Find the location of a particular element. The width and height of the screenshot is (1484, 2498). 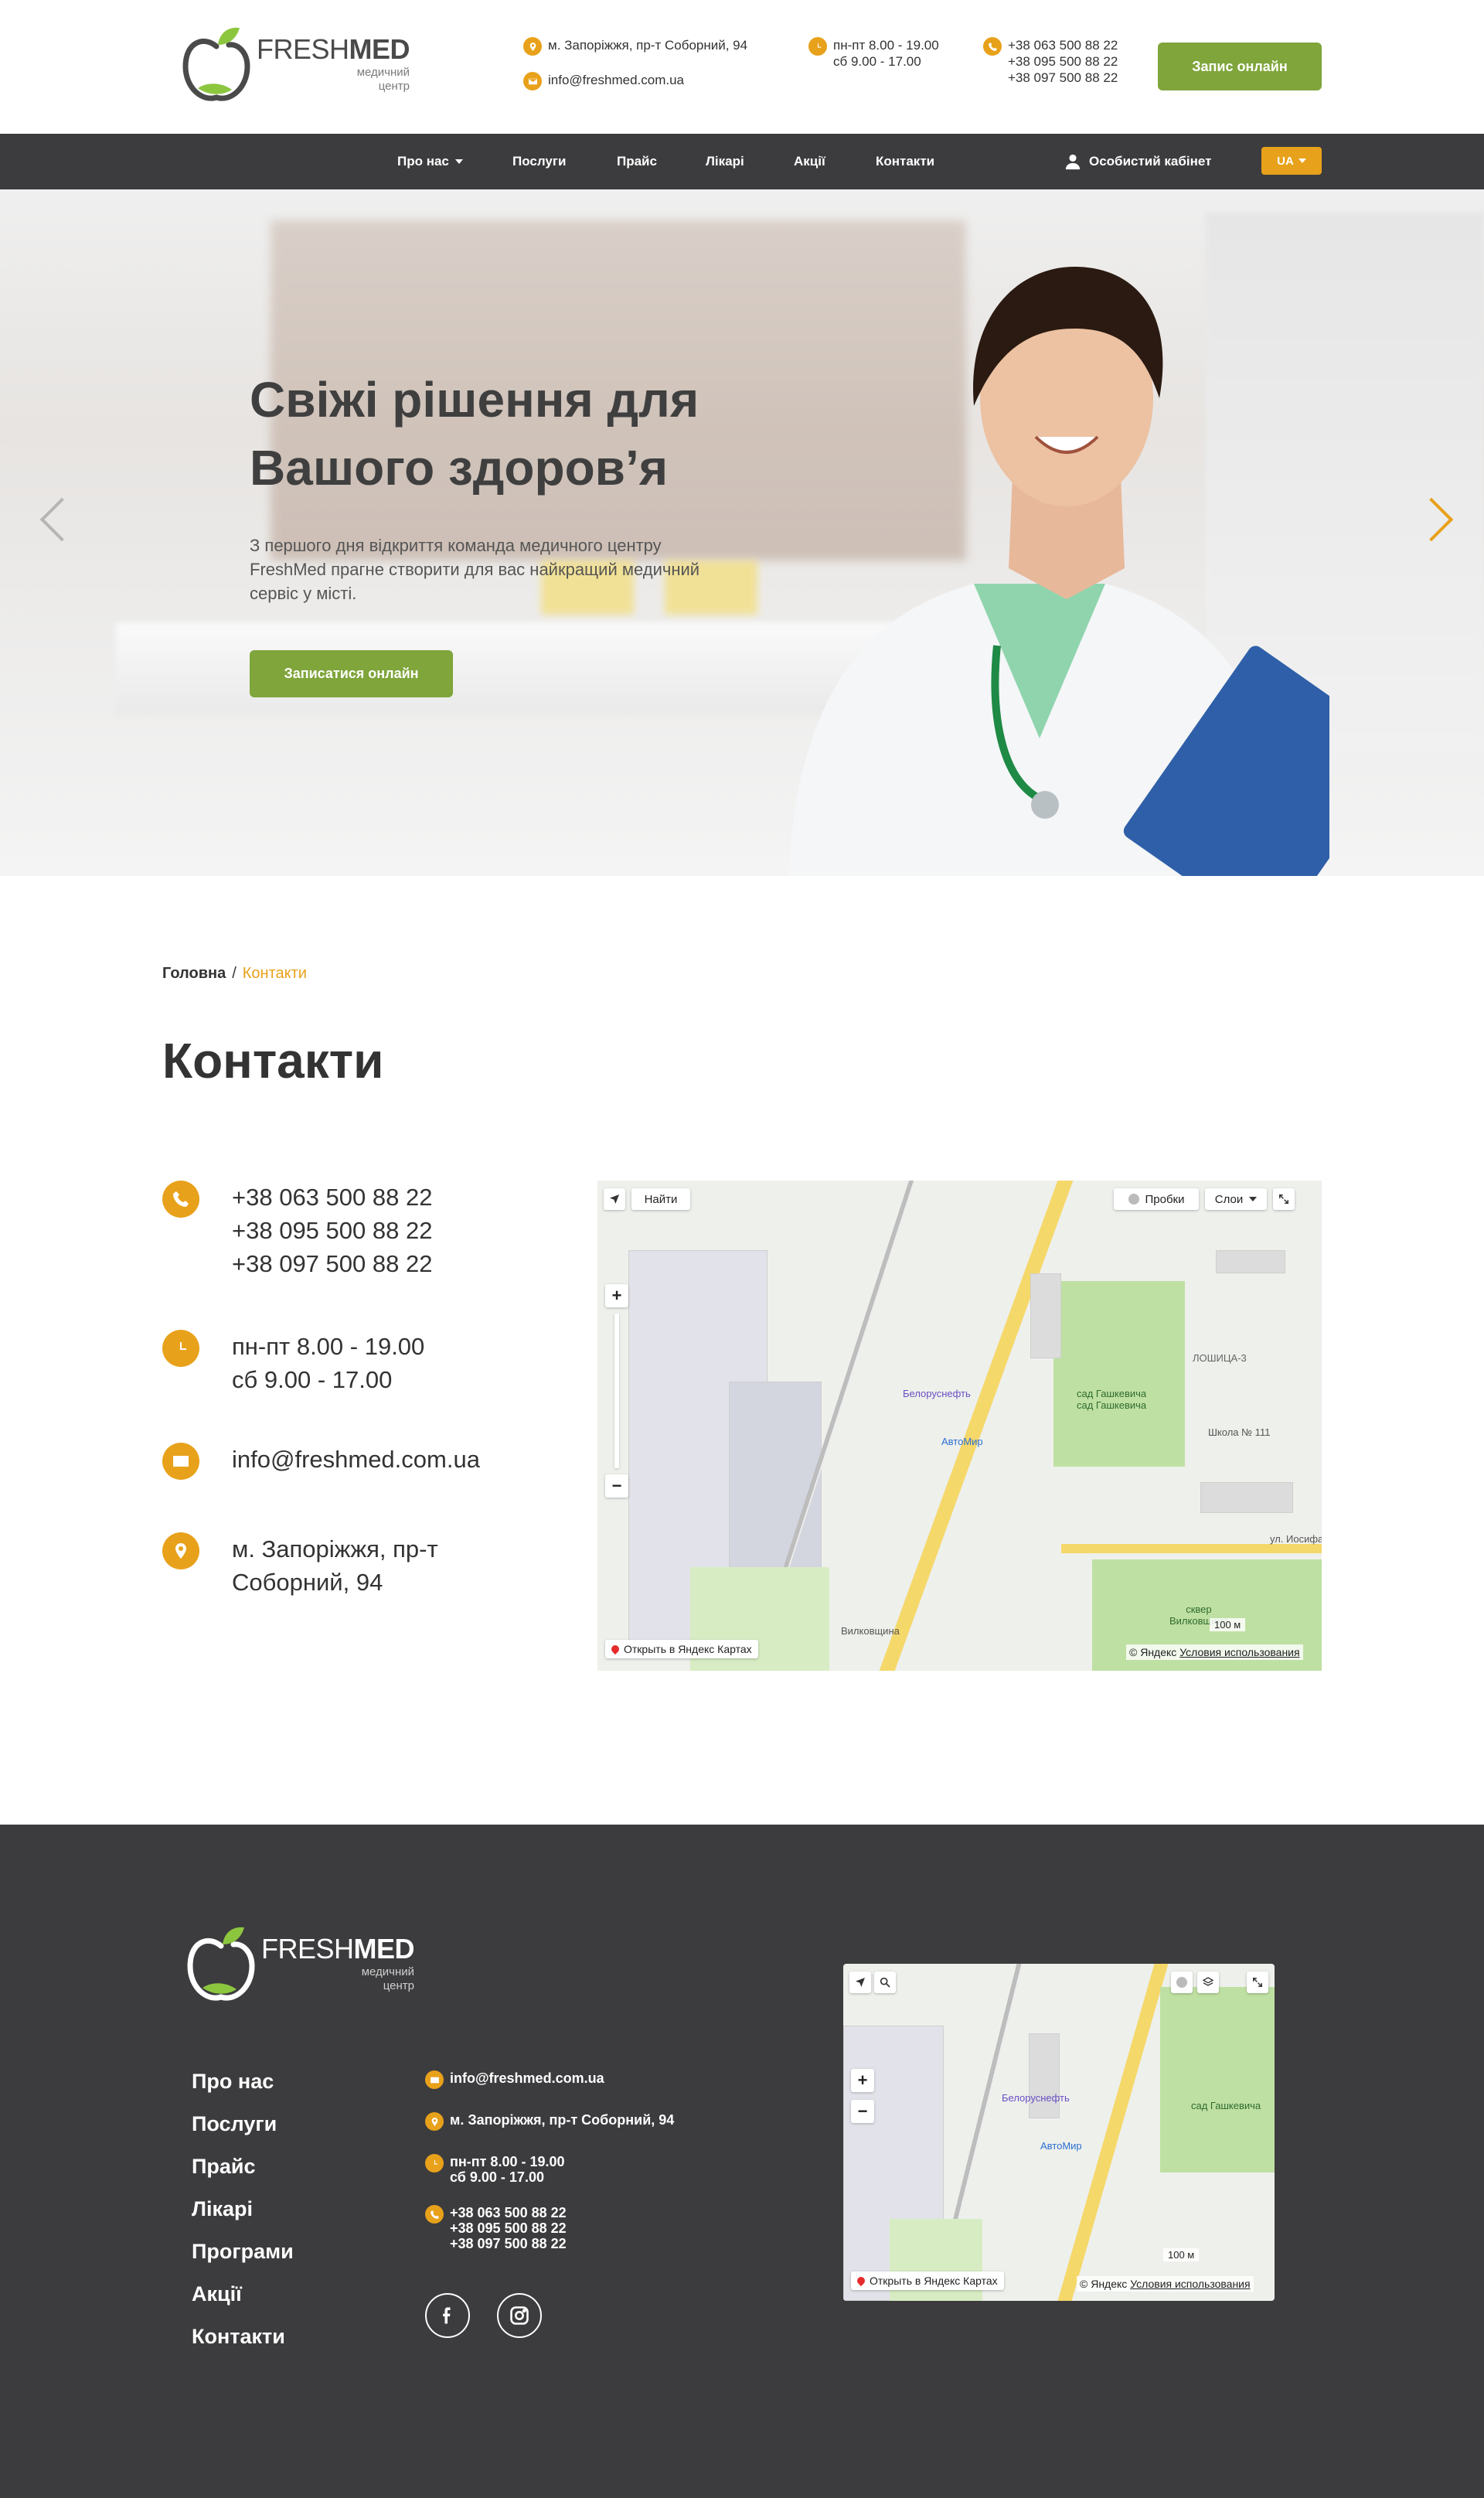

map-district-label: ЛОШИЦА-3 is located at coordinates (1220, 1358).